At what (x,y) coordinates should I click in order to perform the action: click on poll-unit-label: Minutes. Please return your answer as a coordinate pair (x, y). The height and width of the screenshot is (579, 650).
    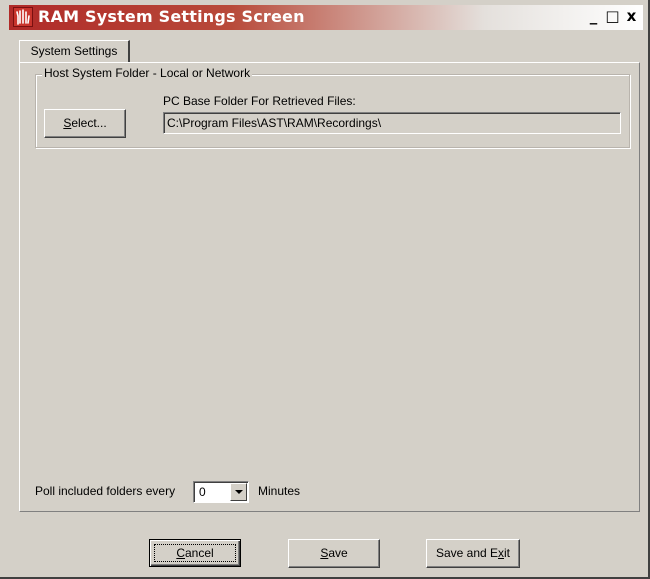
    Looking at the image, I should click on (279, 491).